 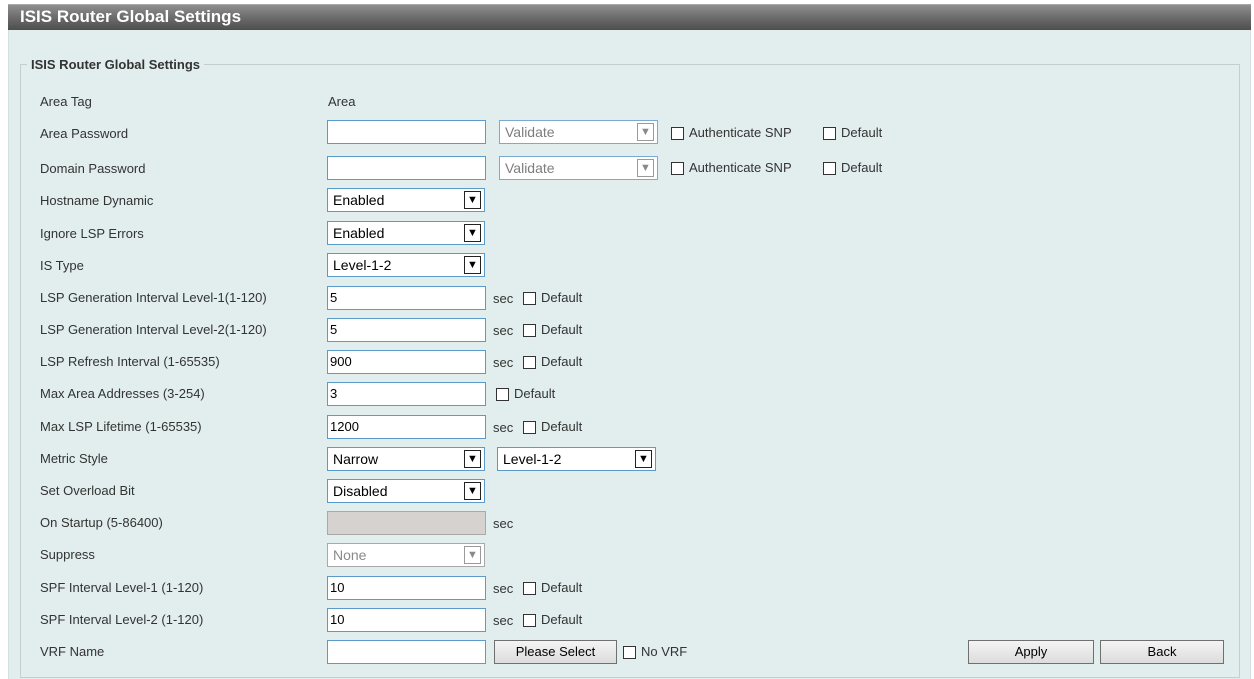 What do you see at coordinates (562, 587) in the screenshot?
I see `spf-l1-default-label: Default` at bounding box center [562, 587].